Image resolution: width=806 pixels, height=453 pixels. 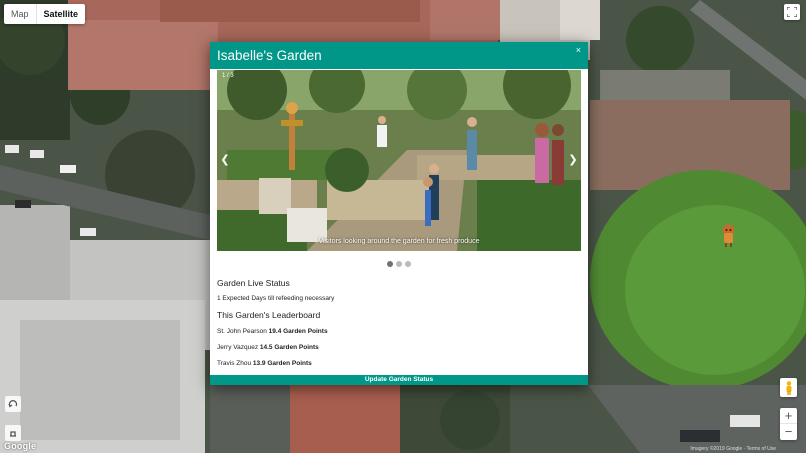 I want to click on status-heading: Garden Live Status, so click(x=253, y=283).